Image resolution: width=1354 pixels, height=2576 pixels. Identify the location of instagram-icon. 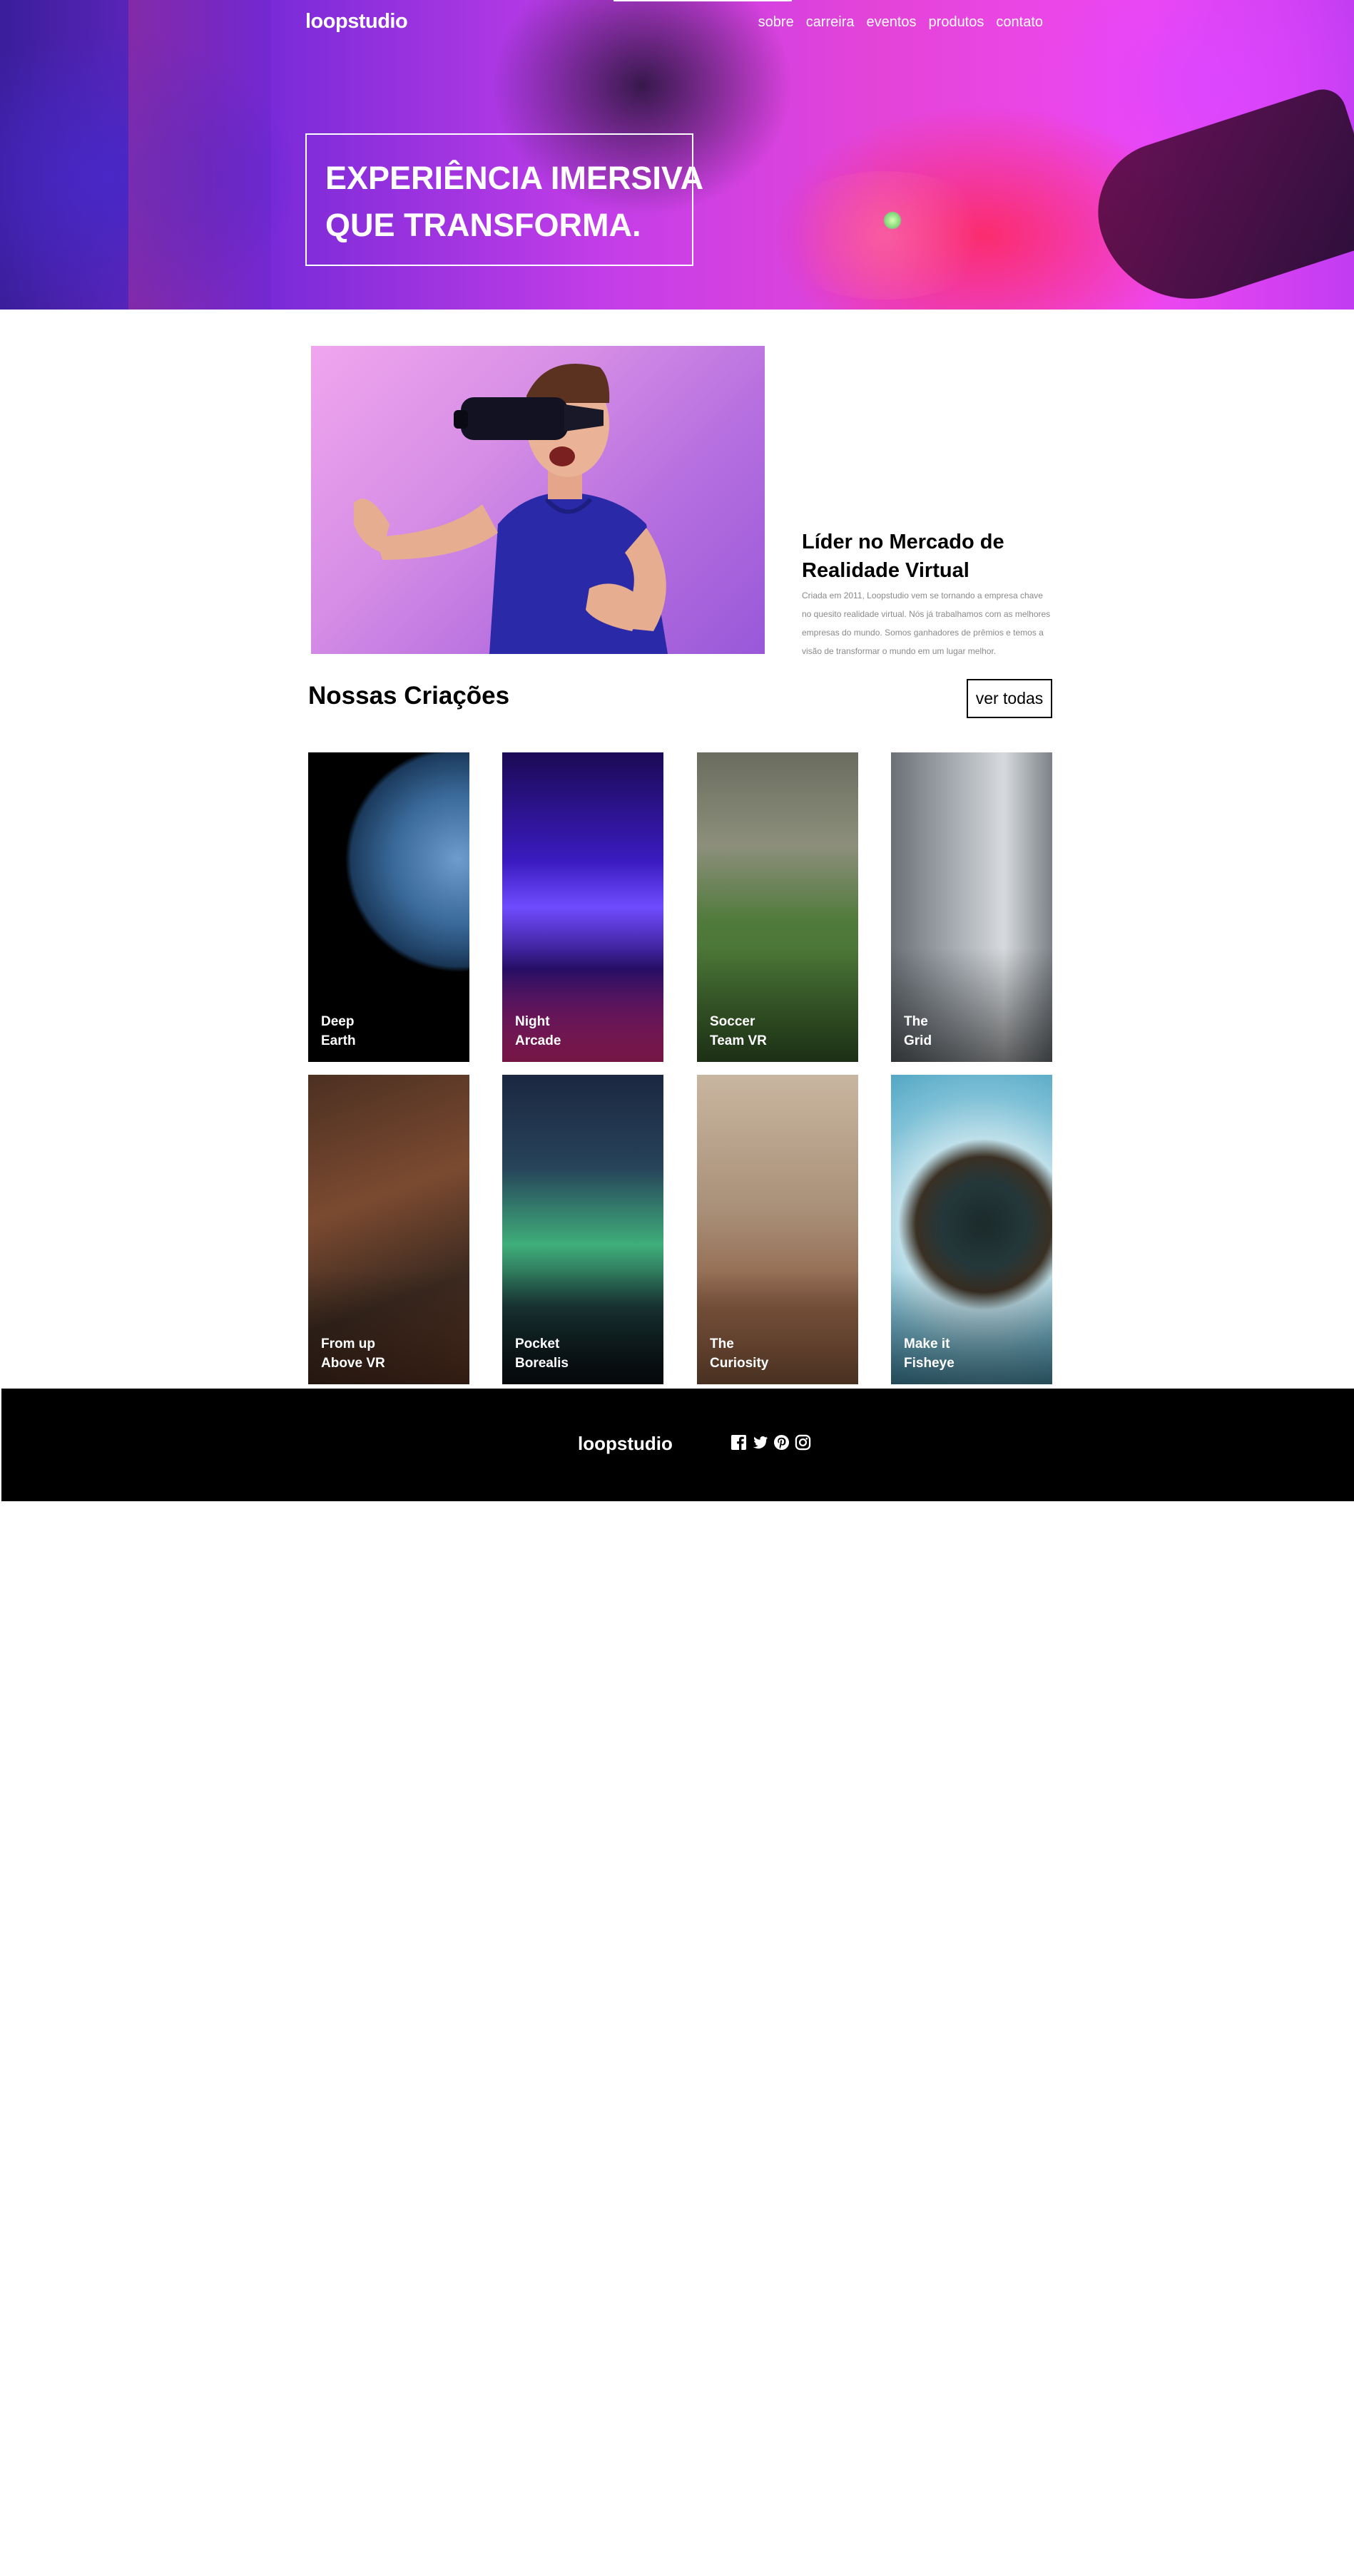
(803, 1443).